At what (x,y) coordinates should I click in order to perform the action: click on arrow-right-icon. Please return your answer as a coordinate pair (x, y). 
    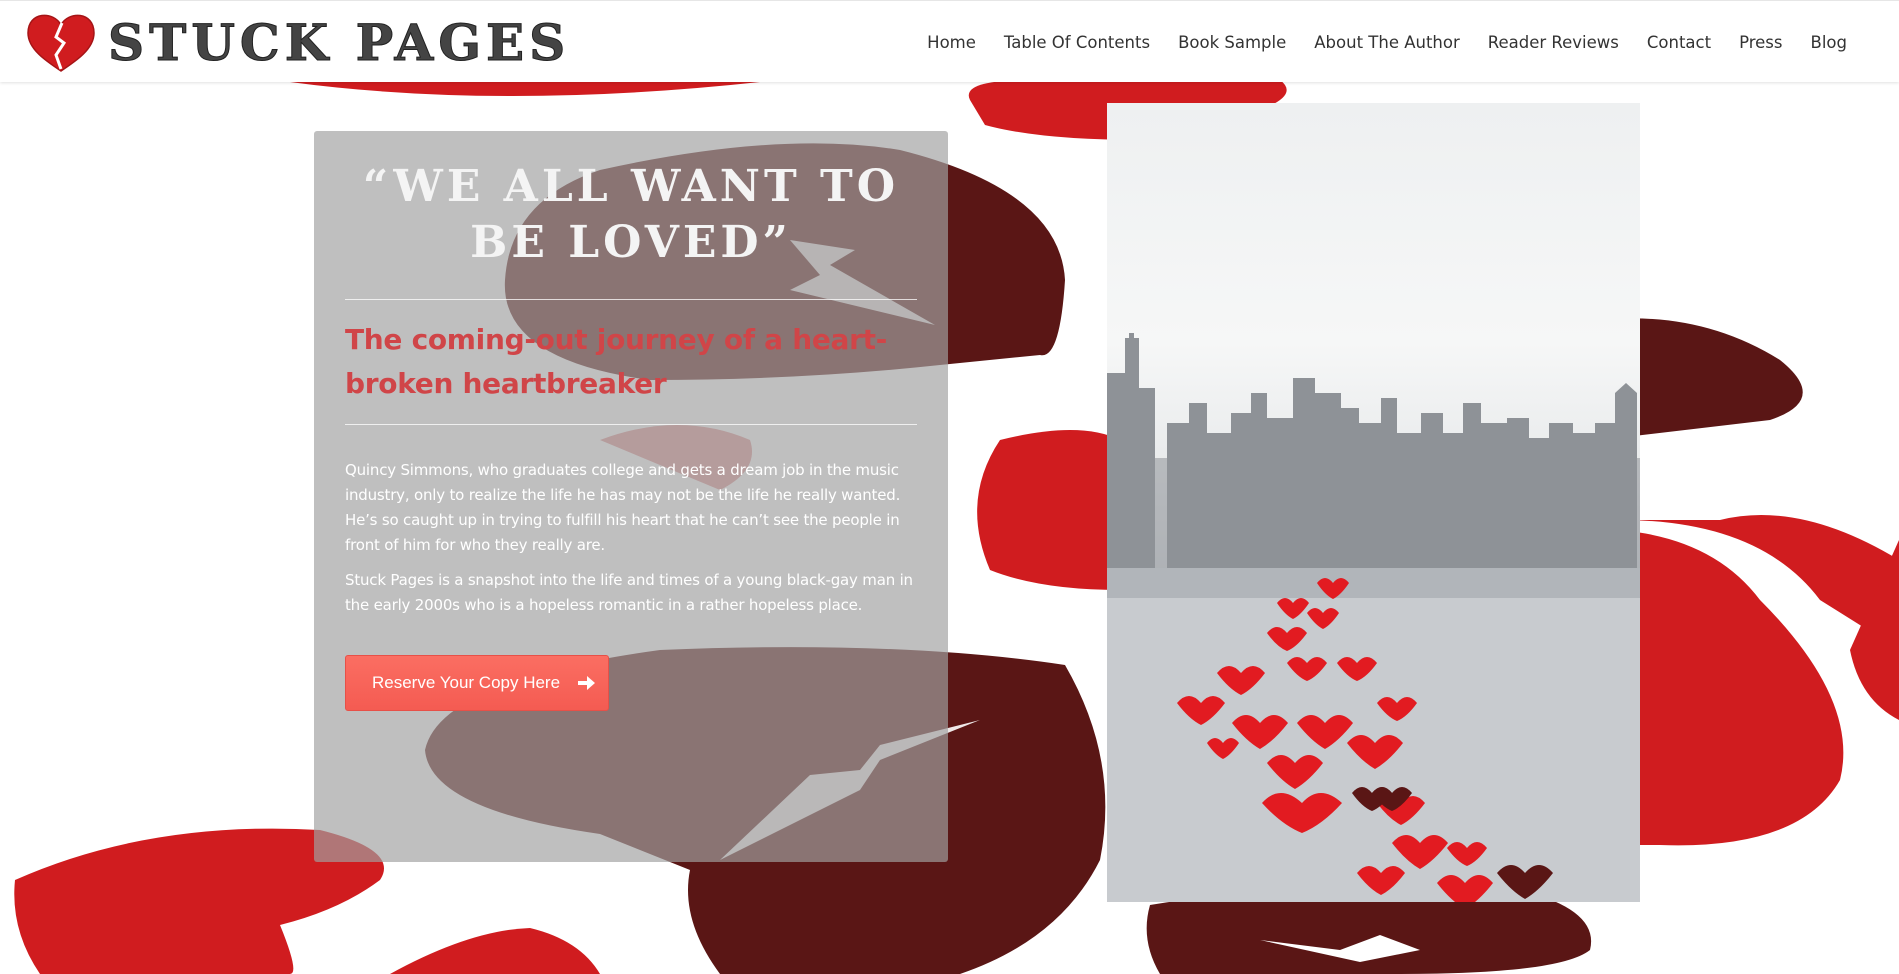
    Looking at the image, I should click on (587, 683).